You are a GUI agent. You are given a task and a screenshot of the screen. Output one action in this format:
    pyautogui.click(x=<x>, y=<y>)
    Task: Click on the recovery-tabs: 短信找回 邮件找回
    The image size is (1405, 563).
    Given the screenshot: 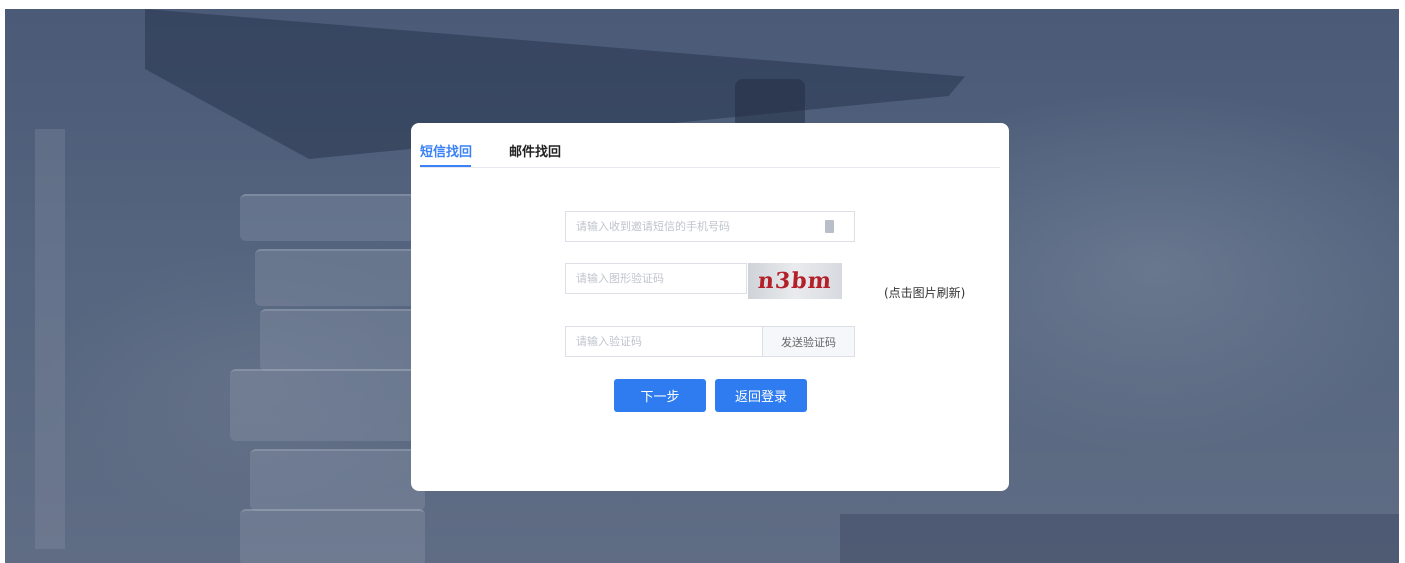 What is the action you would take?
    pyautogui.click(x=710, y=145)
    